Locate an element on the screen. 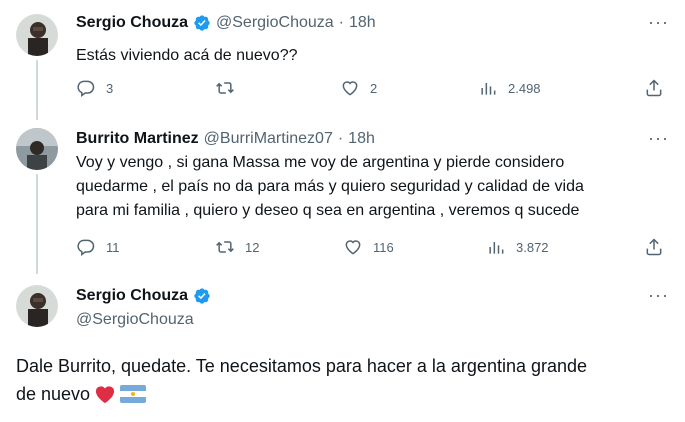  red-heart-emoji is located at coordinates (105, 395).